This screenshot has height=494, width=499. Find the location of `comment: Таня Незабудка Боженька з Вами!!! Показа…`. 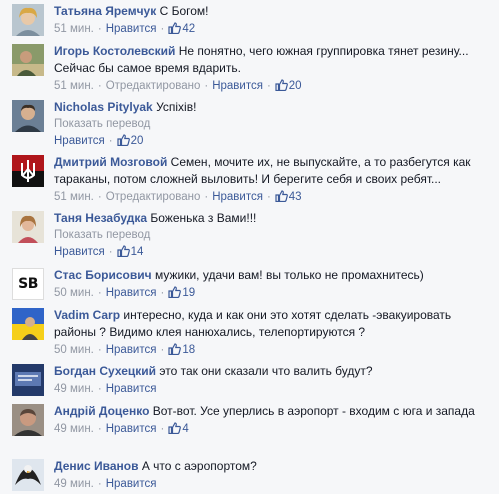

comment: Таня Незабудка Боженька з Вами!!! Показа… is located at coordinates (249, 235).